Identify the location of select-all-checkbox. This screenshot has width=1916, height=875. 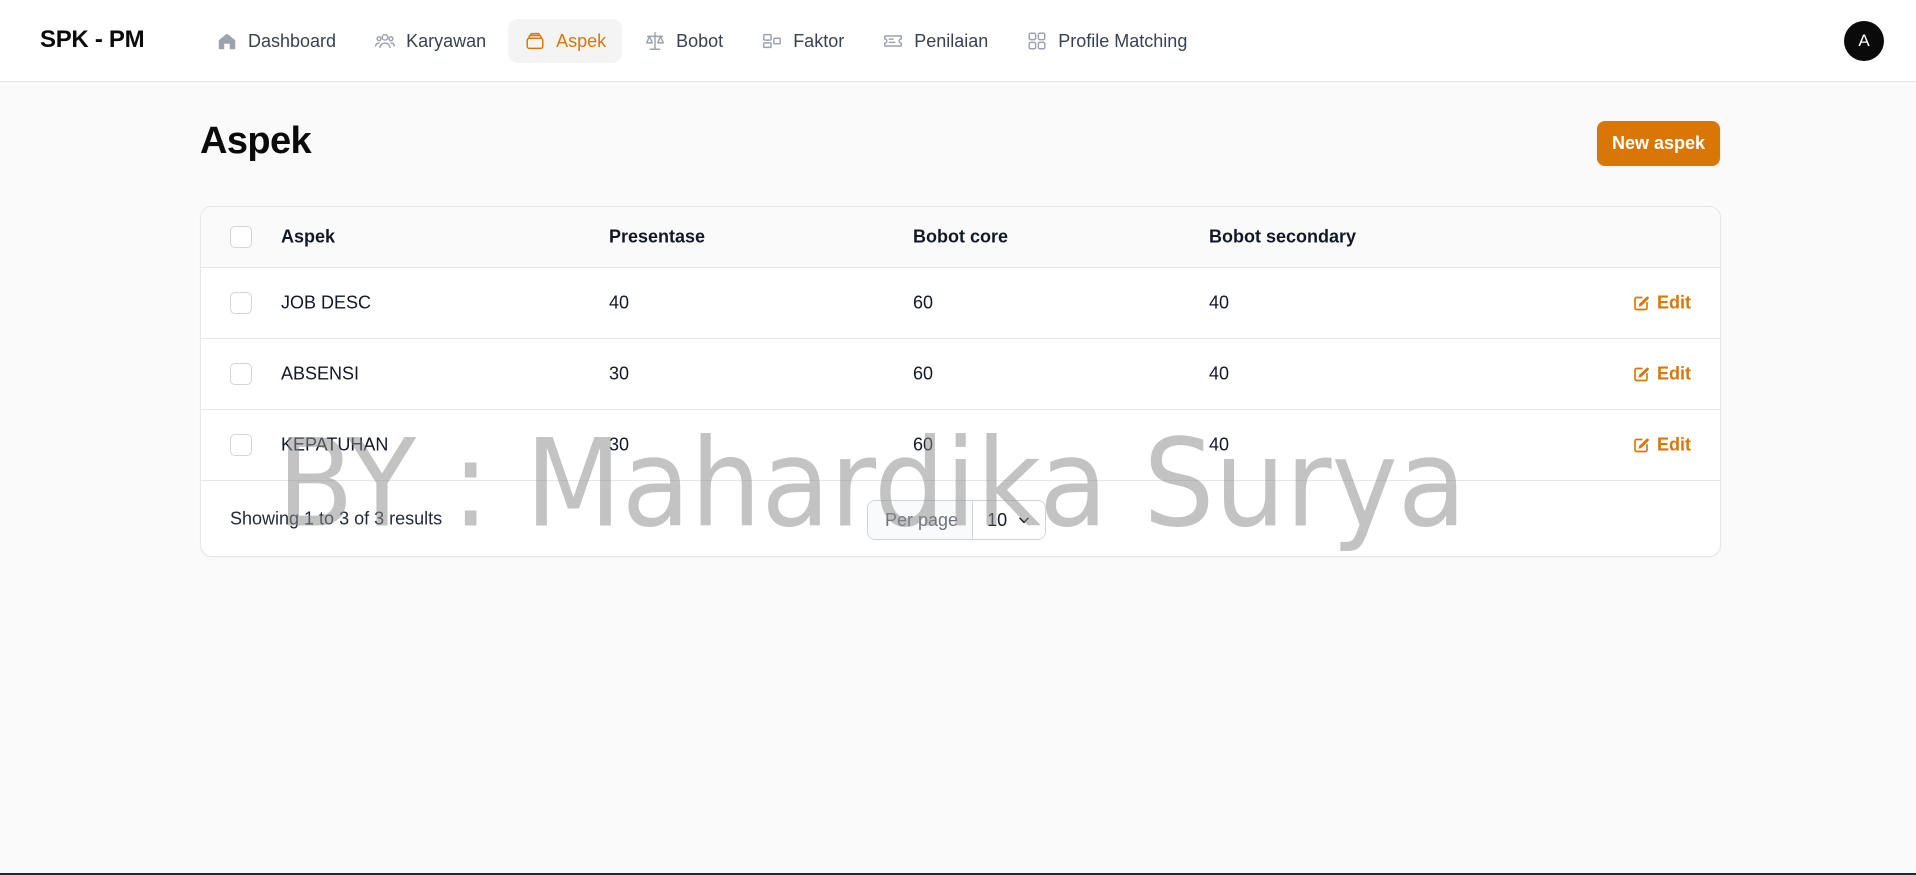
(241, 237).